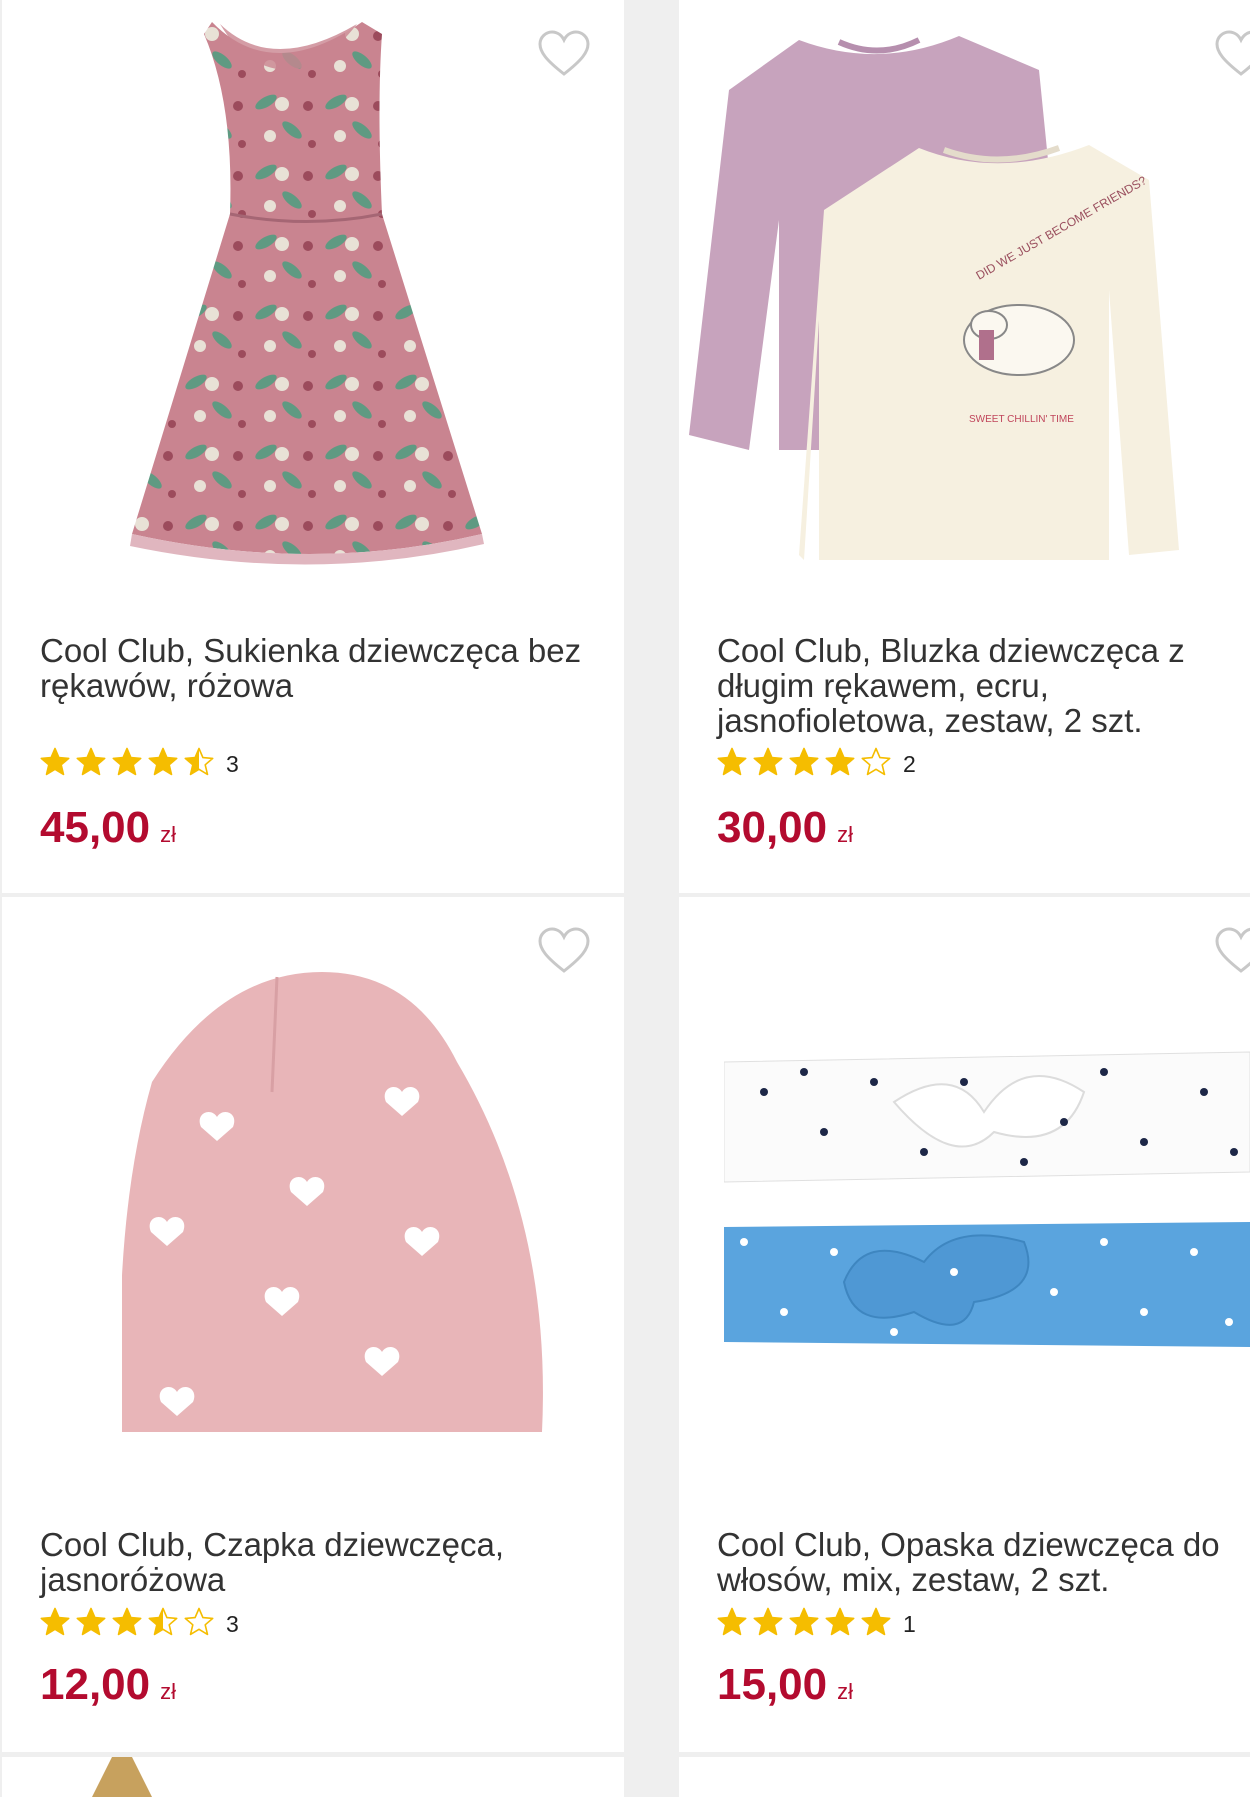 The image size is (1250, 1797). What do you see at coordinates (909, 1623) in the screenshot?
I see `rating-count: 1` at bounding box center [909, 1623].